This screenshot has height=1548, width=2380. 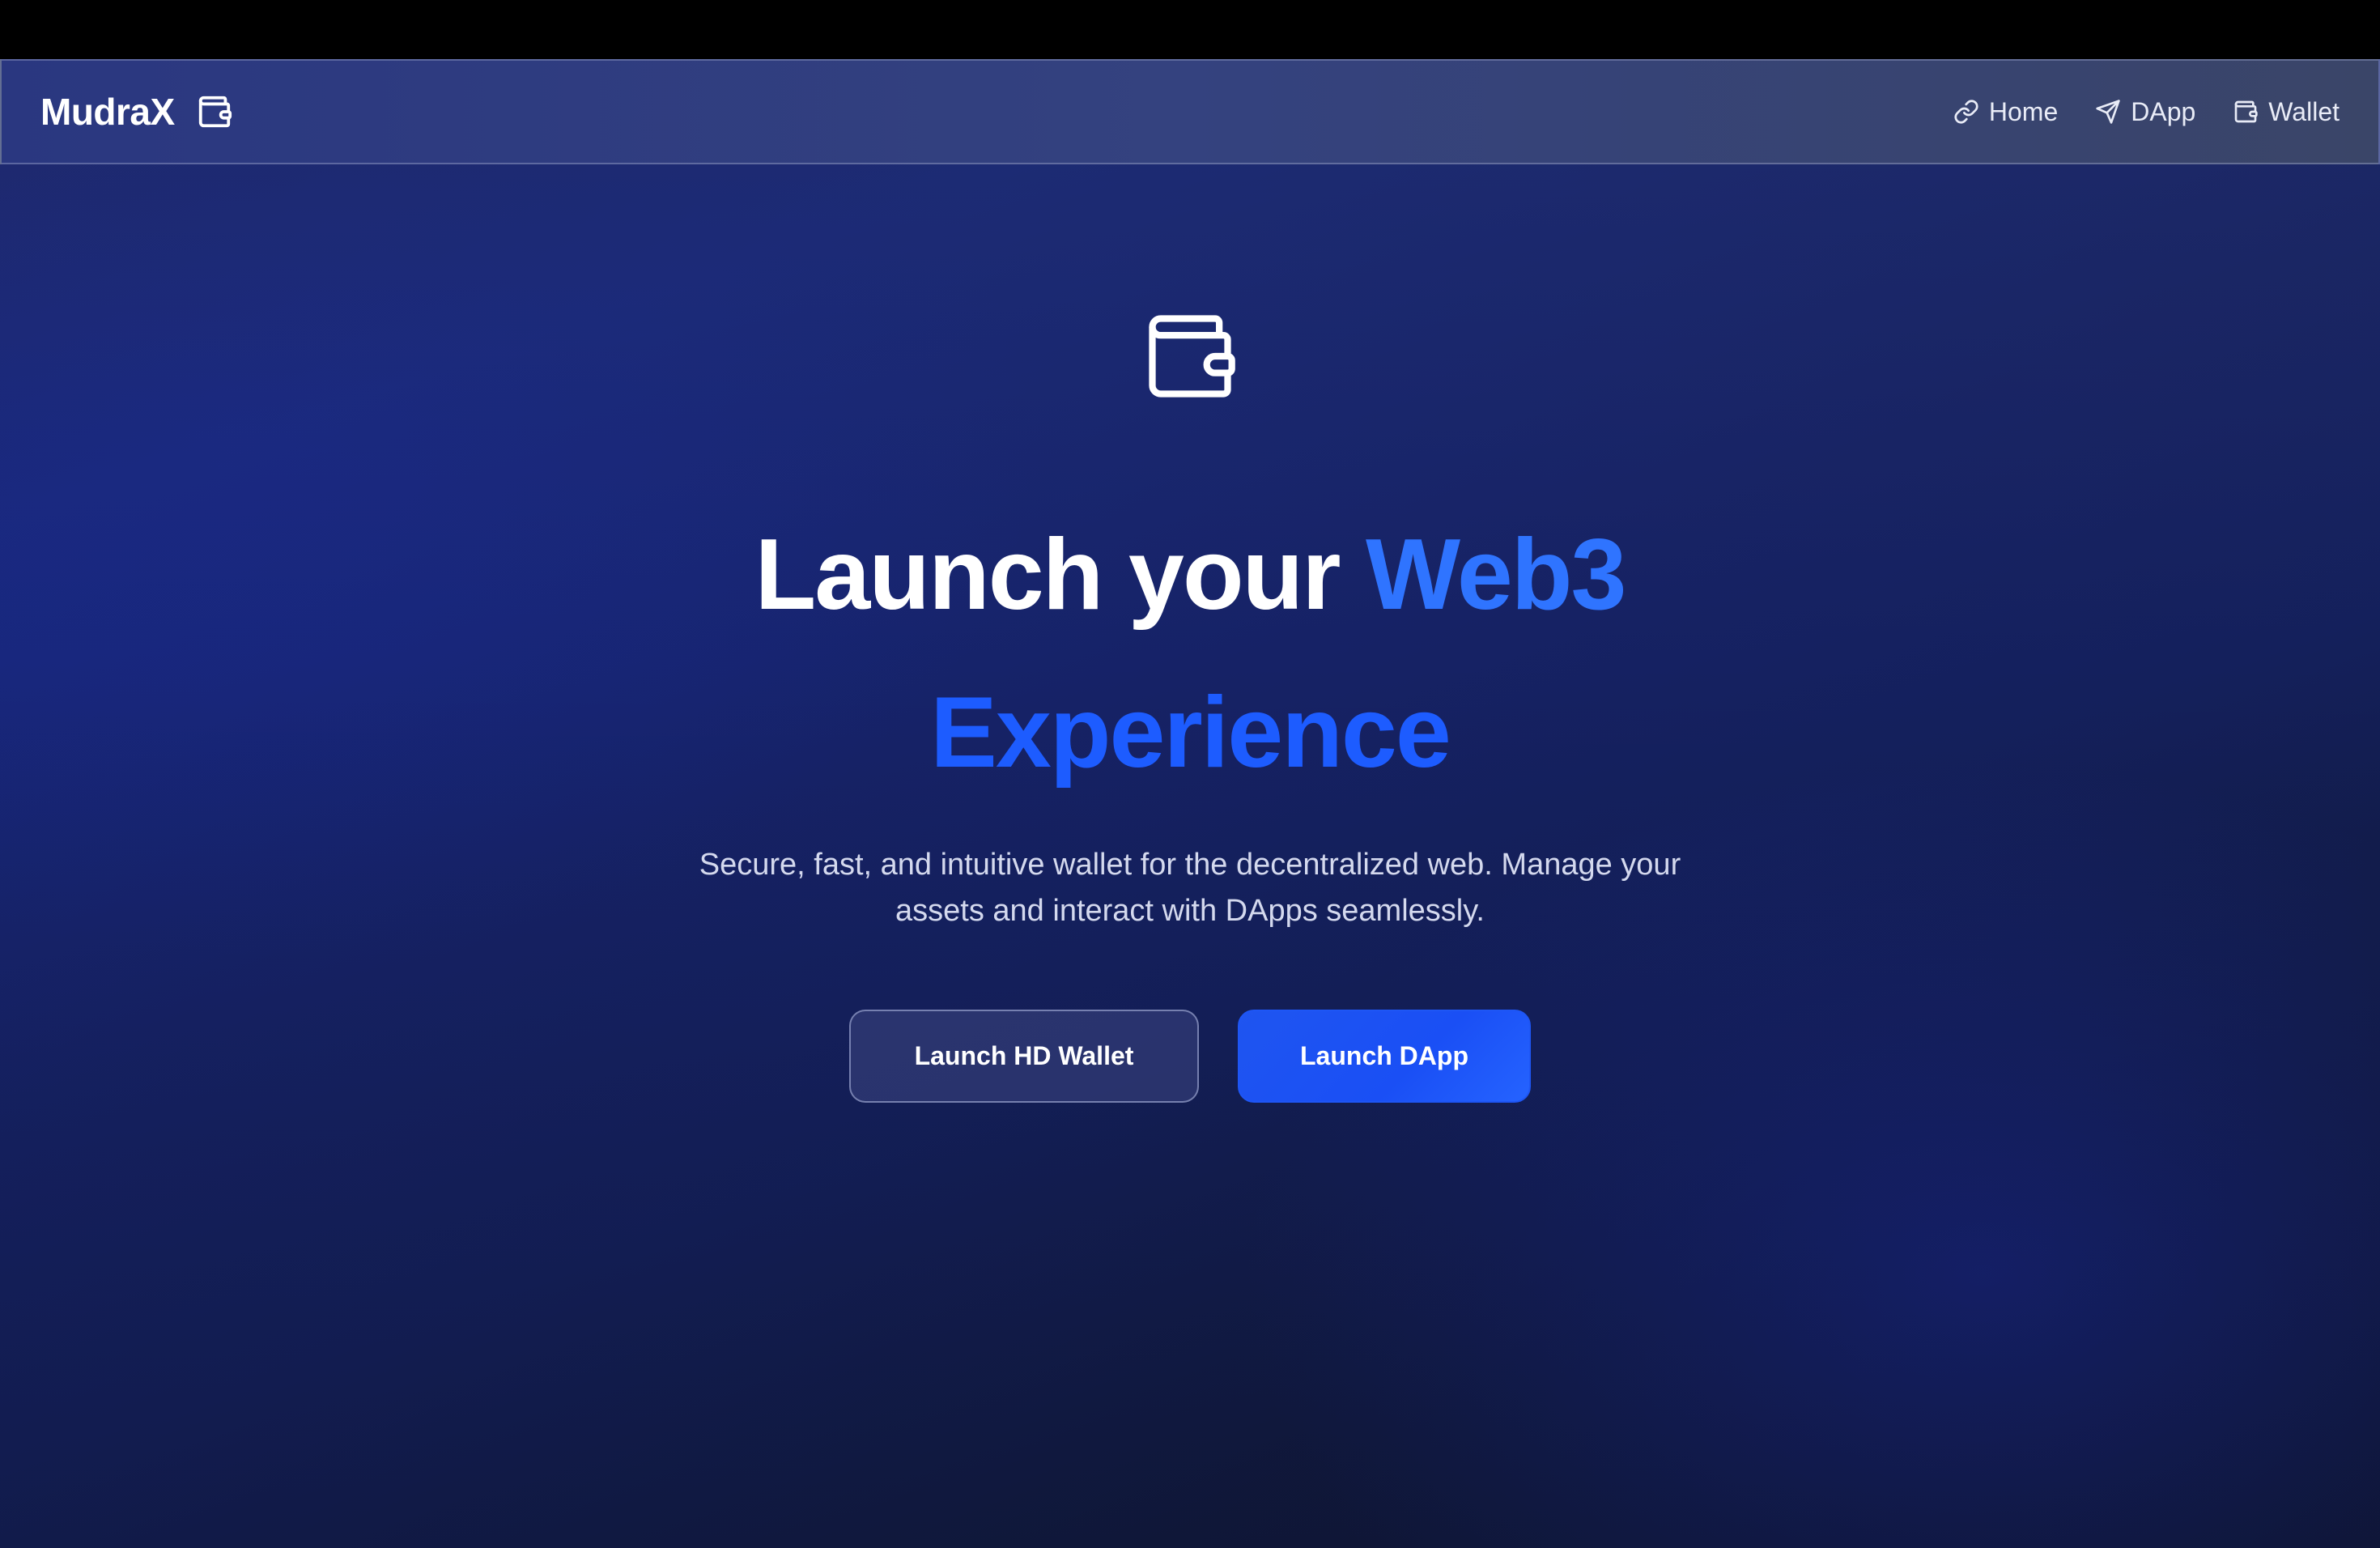 What do you see at coordinates (2163, 111) in the screenshot?
I see `nav-link-dapp-label: DApp` at bounding box center [2163, 111].